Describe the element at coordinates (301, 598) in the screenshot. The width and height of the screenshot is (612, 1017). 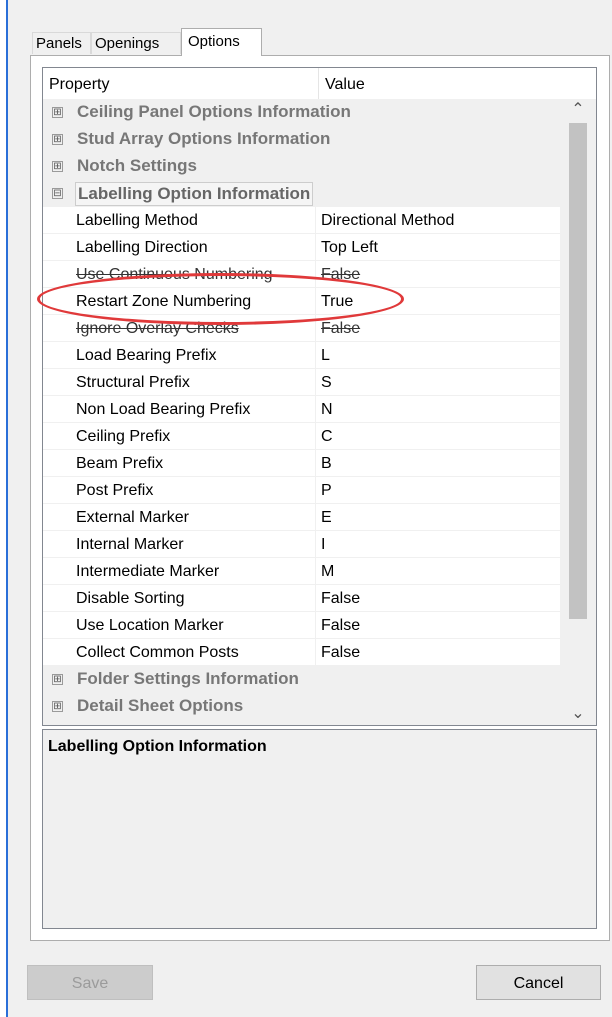
I see `property-row-disable-sorting: Disable Sorting False` at that location.